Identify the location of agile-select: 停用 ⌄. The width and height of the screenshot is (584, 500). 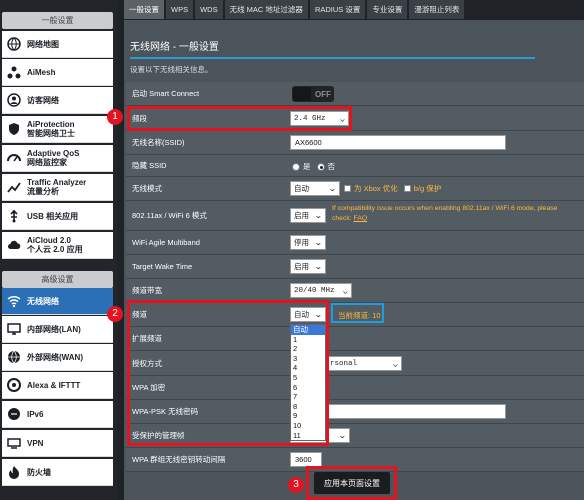
(308, 242).